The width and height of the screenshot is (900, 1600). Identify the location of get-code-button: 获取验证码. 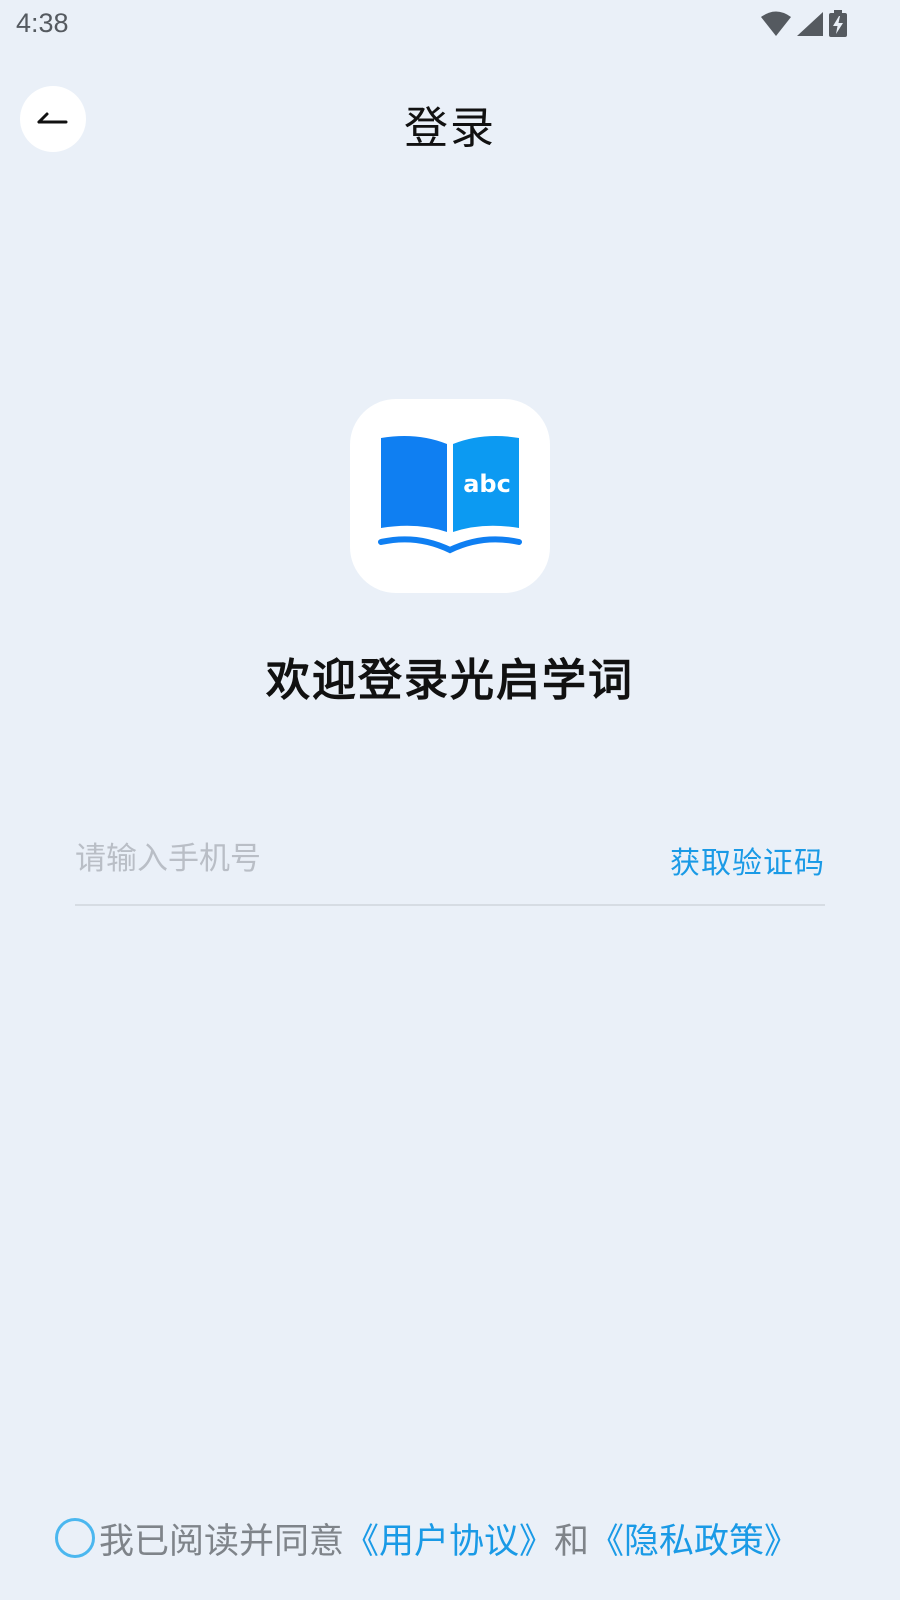
(747, 860).